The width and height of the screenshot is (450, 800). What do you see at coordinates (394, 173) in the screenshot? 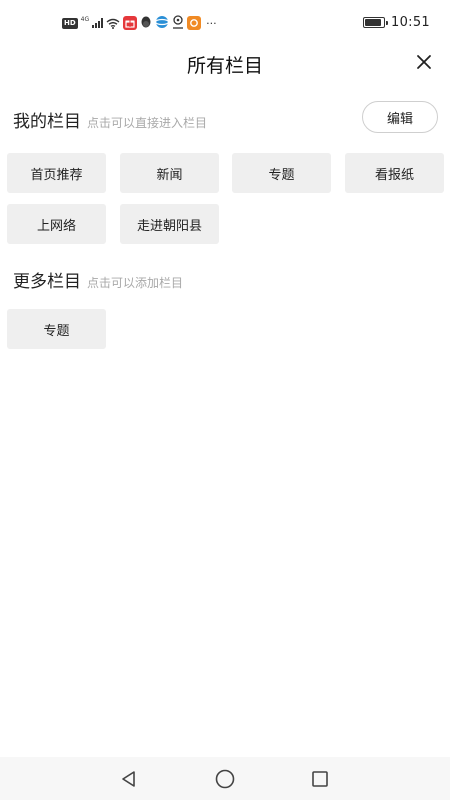
I see `column-chip-newspaper: 看报纸` at bounding box center [394, 173].